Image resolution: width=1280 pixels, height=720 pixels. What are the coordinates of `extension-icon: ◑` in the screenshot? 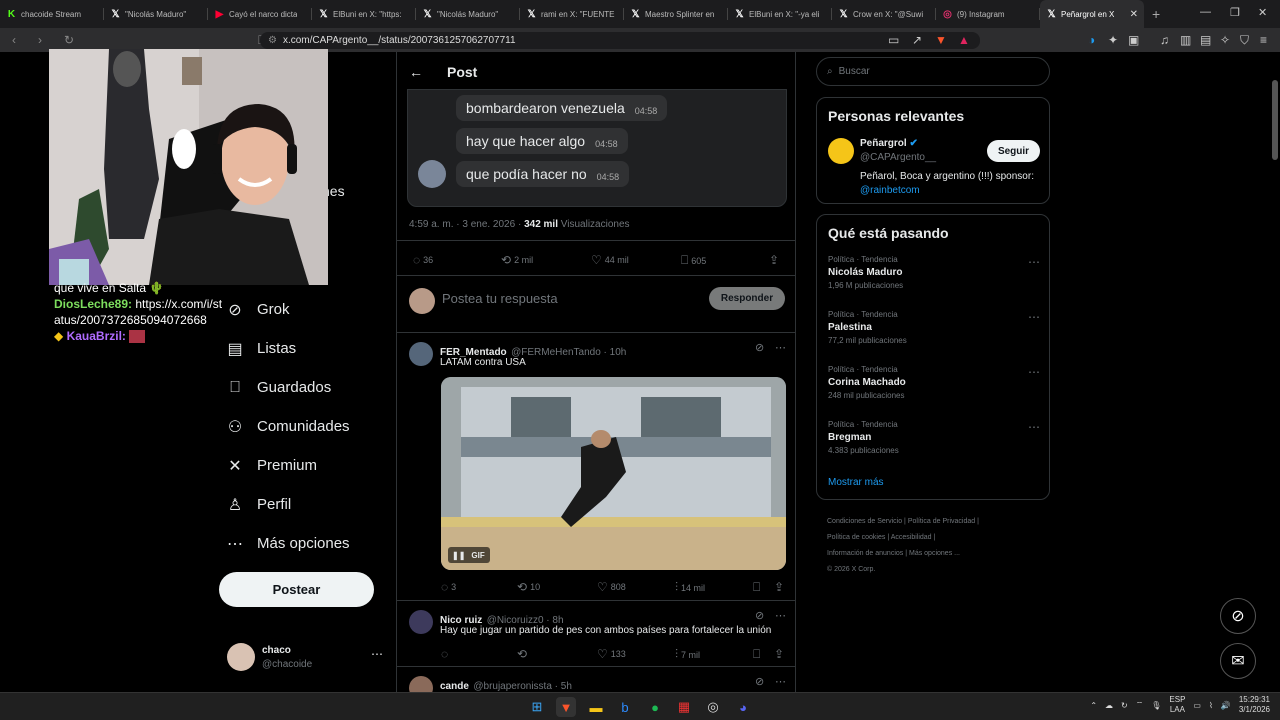 It's located at (1091, 40).